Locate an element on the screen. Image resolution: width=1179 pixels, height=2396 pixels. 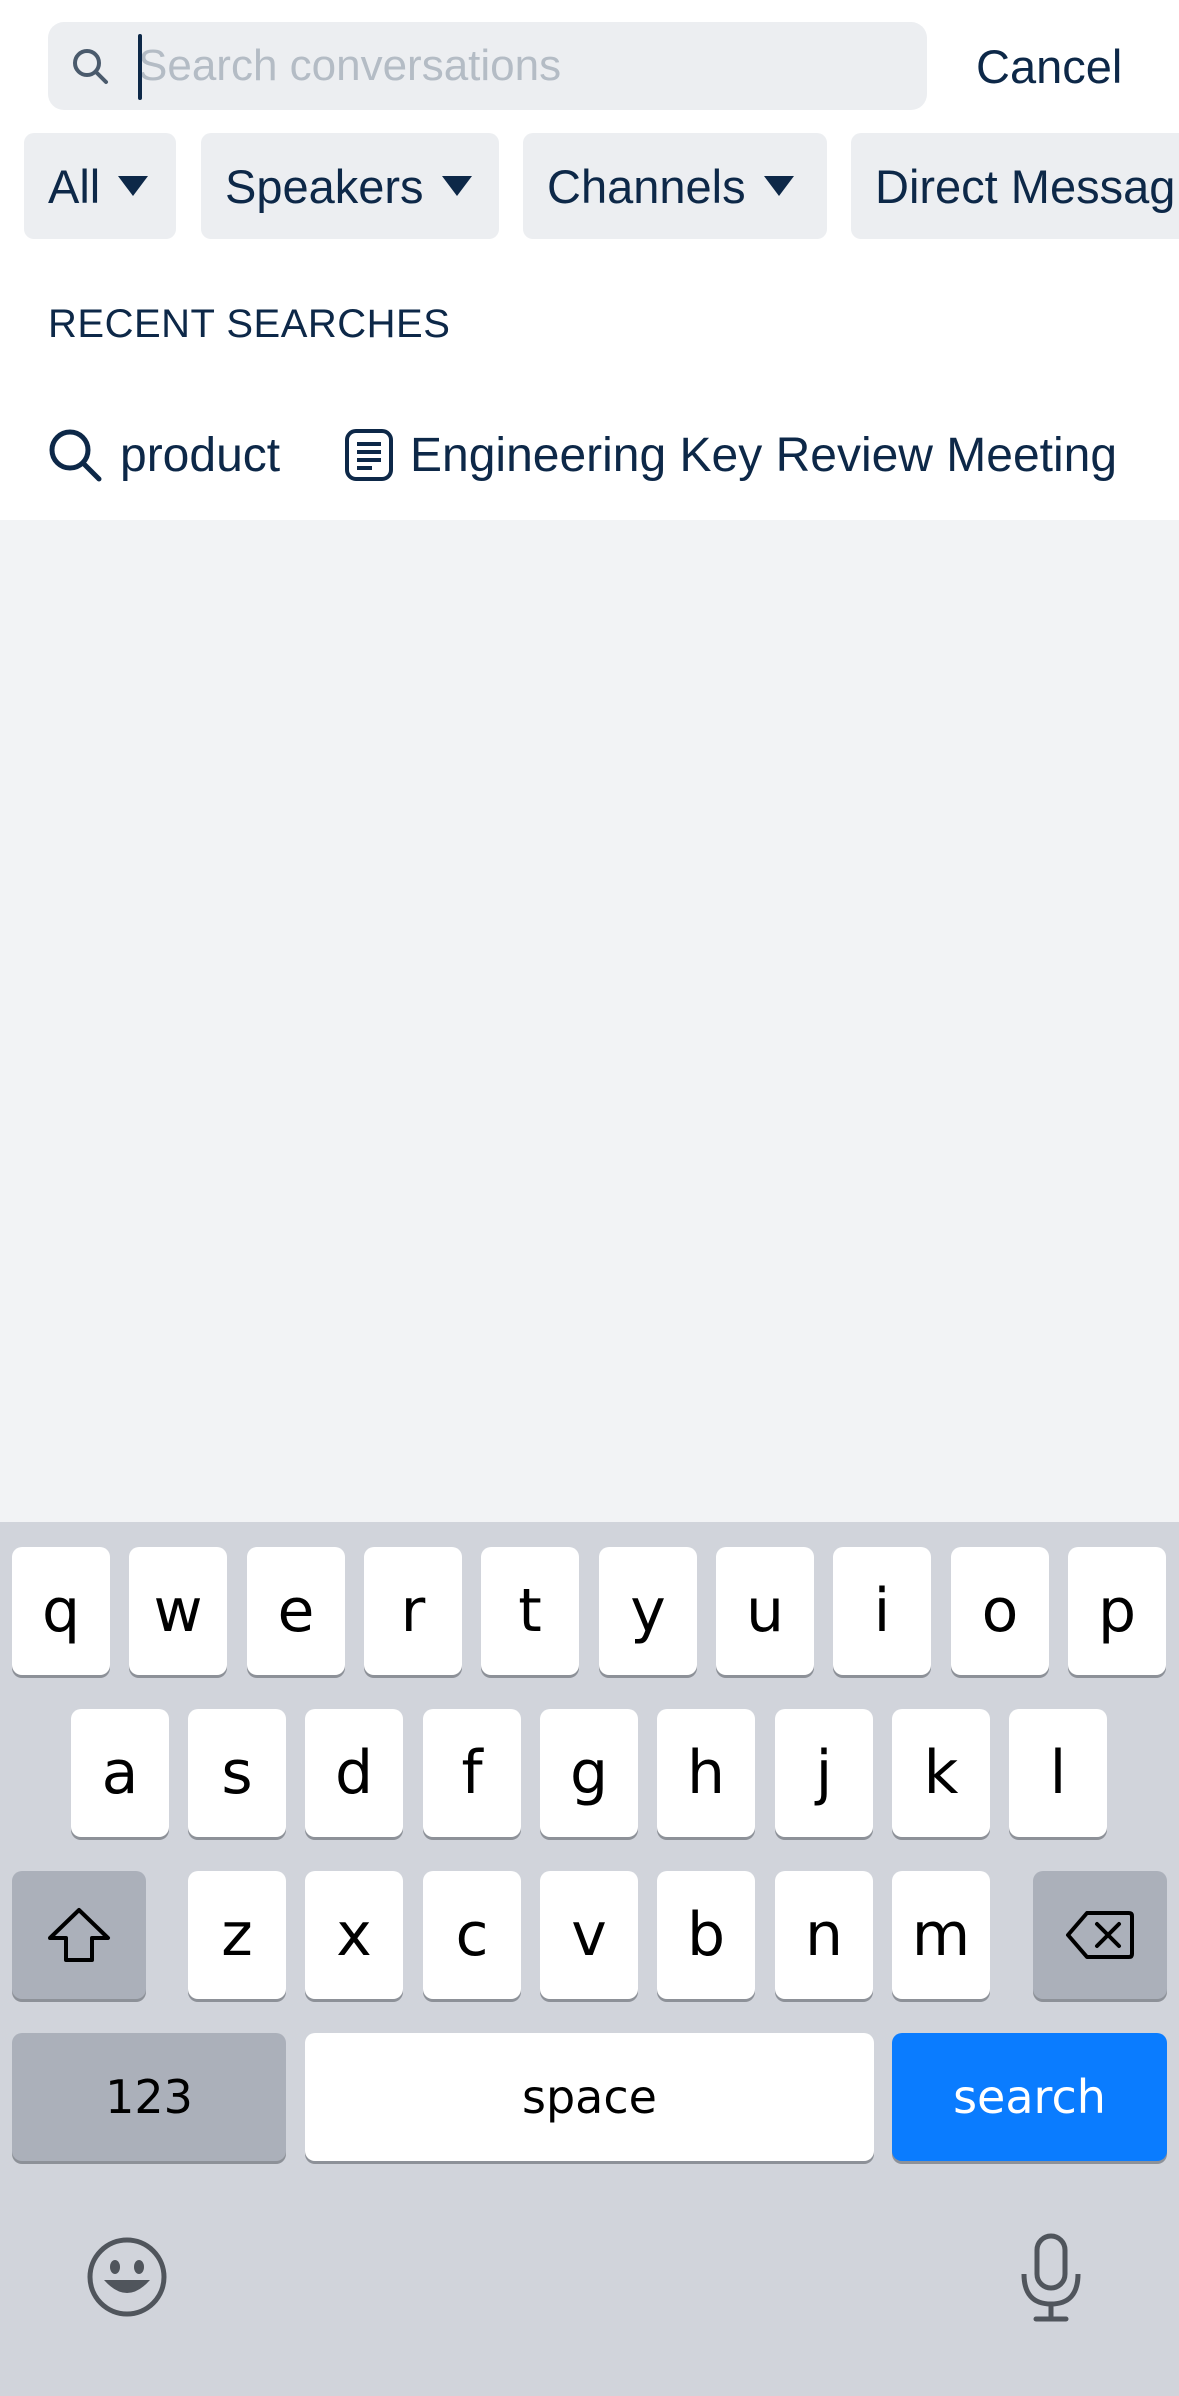
filter-speakers-label: Speakers is located at coordinates (324, 186).